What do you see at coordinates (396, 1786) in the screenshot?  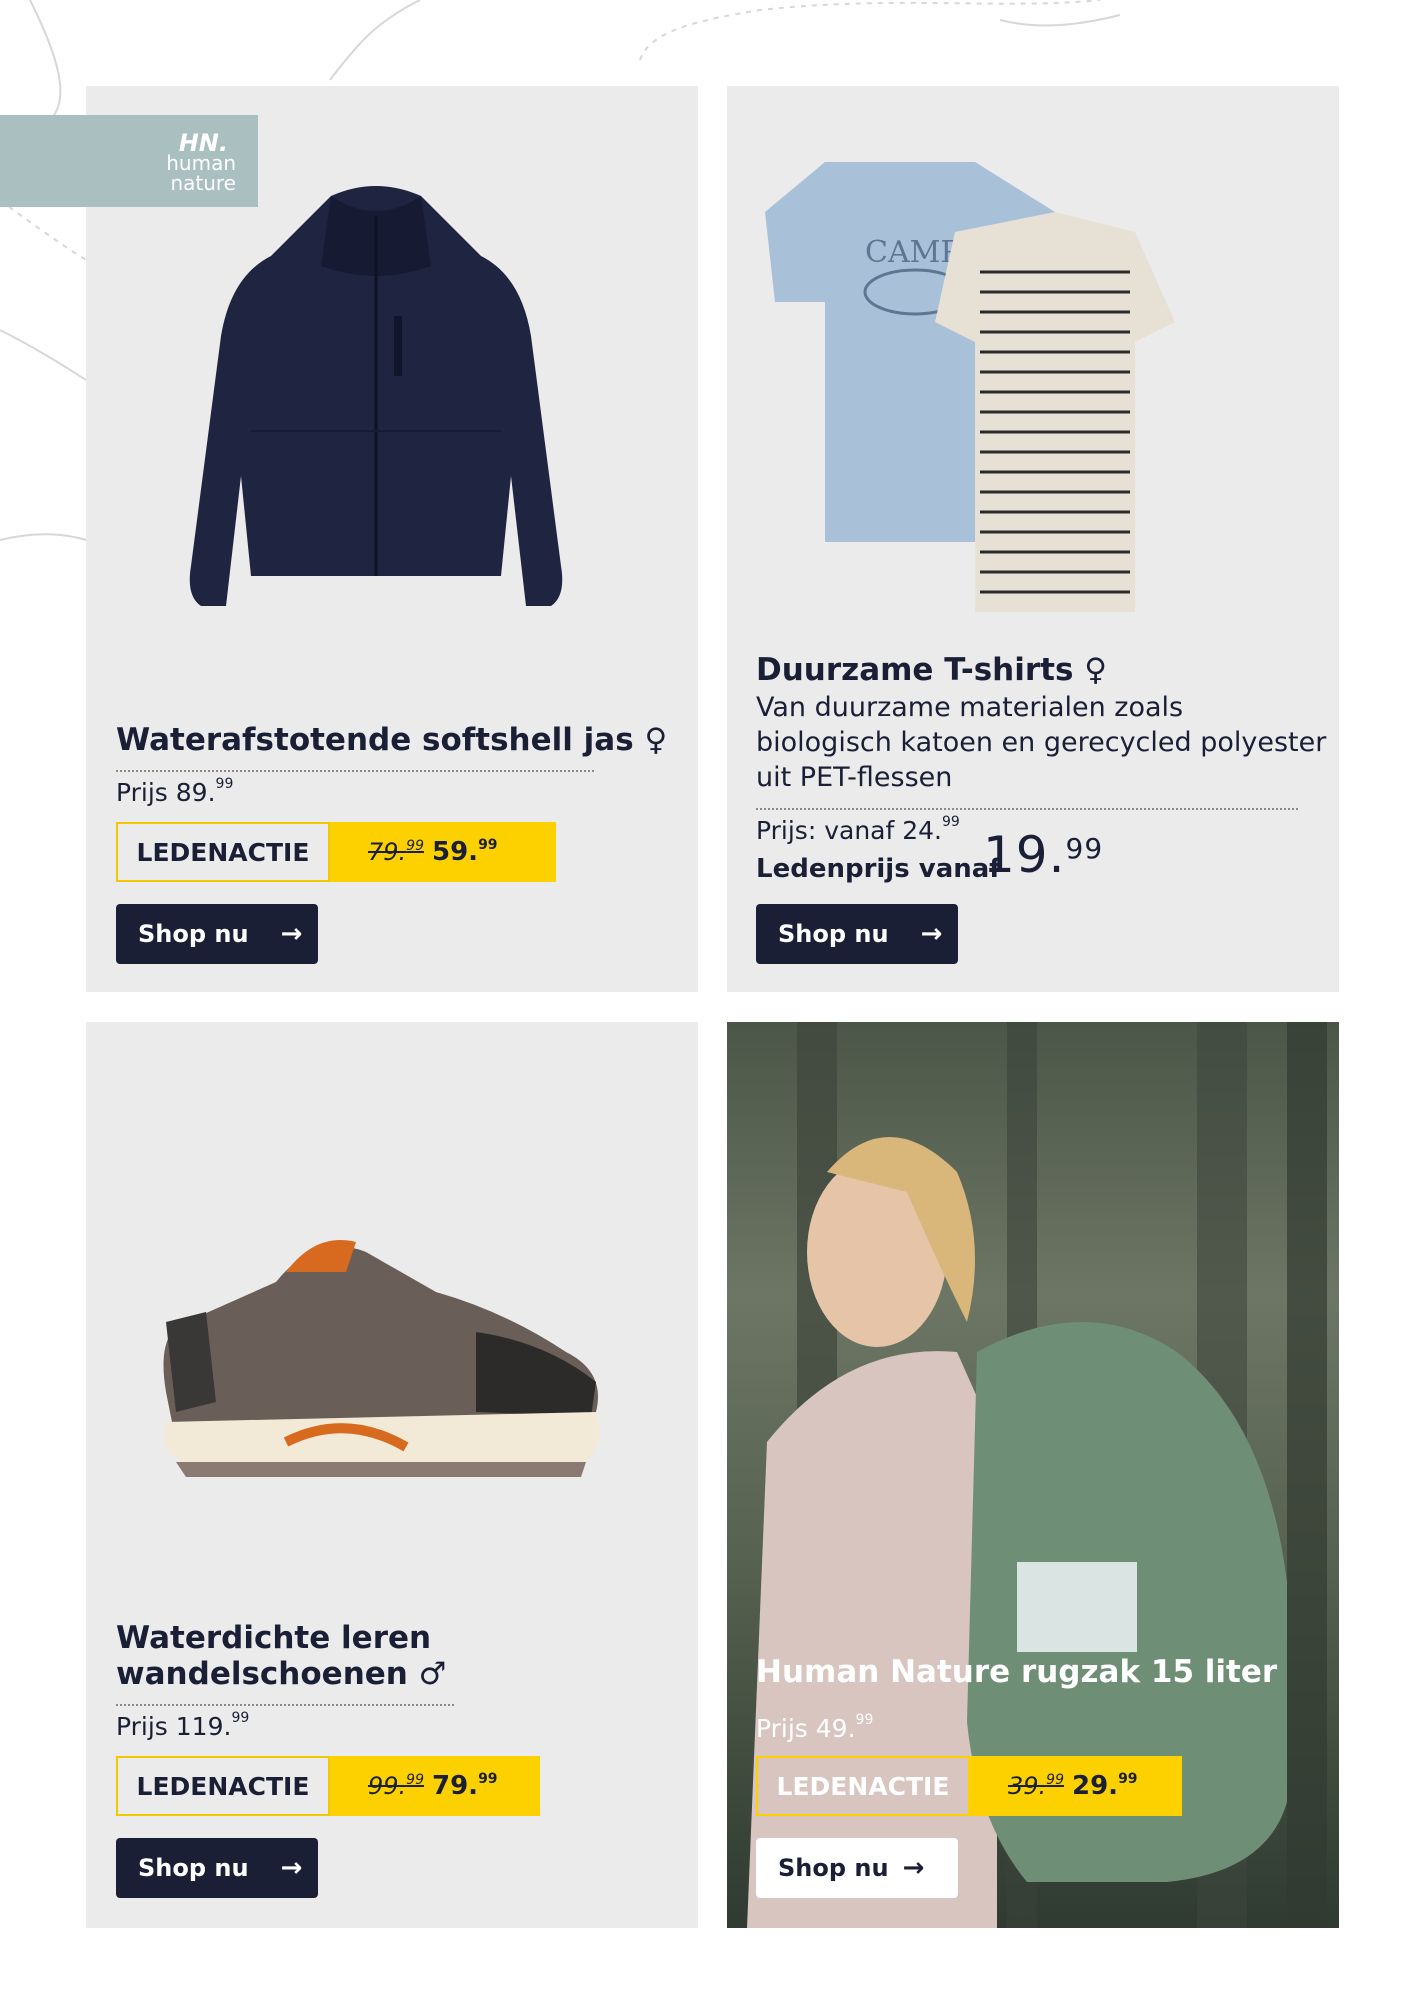 I see `old-price: 99.99` at bounding box center [396, 1786].